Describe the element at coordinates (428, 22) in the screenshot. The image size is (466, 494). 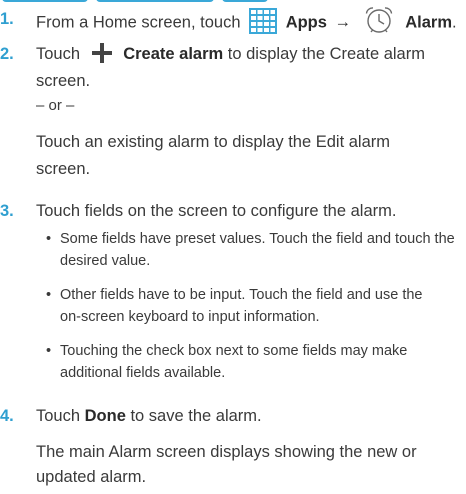
I see `alarm-label: Alarm` at that location.